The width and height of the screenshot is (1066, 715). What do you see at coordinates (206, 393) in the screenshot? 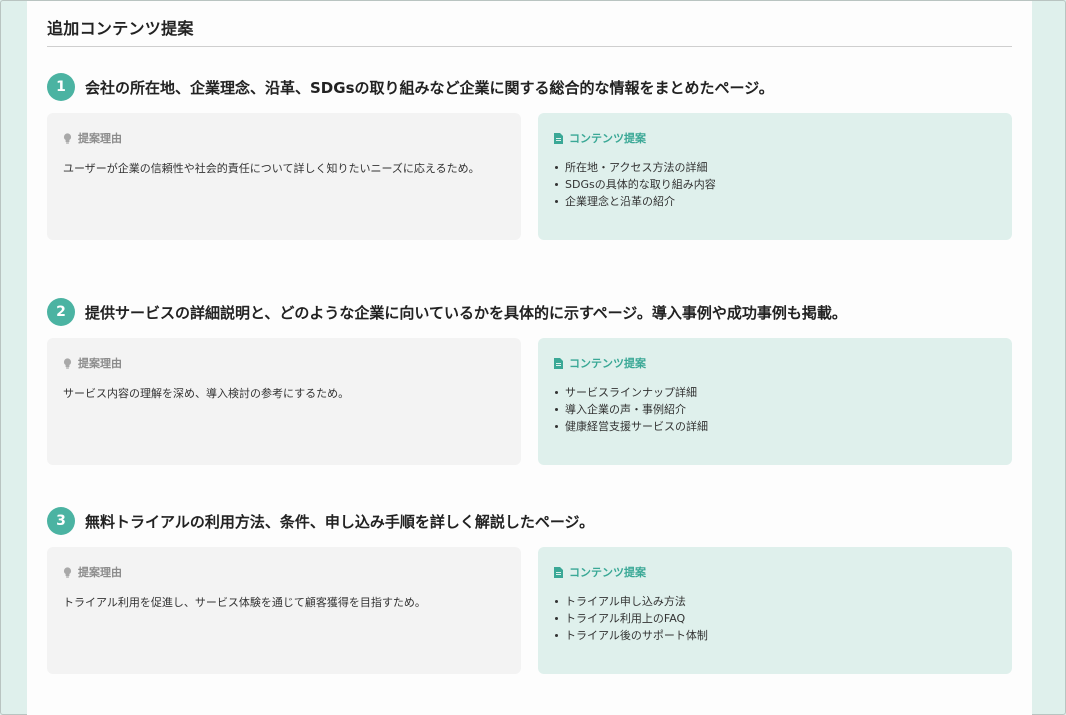
I see `reason-text: サービス内容の理解を深め、導入検討の参考にするため。` at bounding box center [206, 393].